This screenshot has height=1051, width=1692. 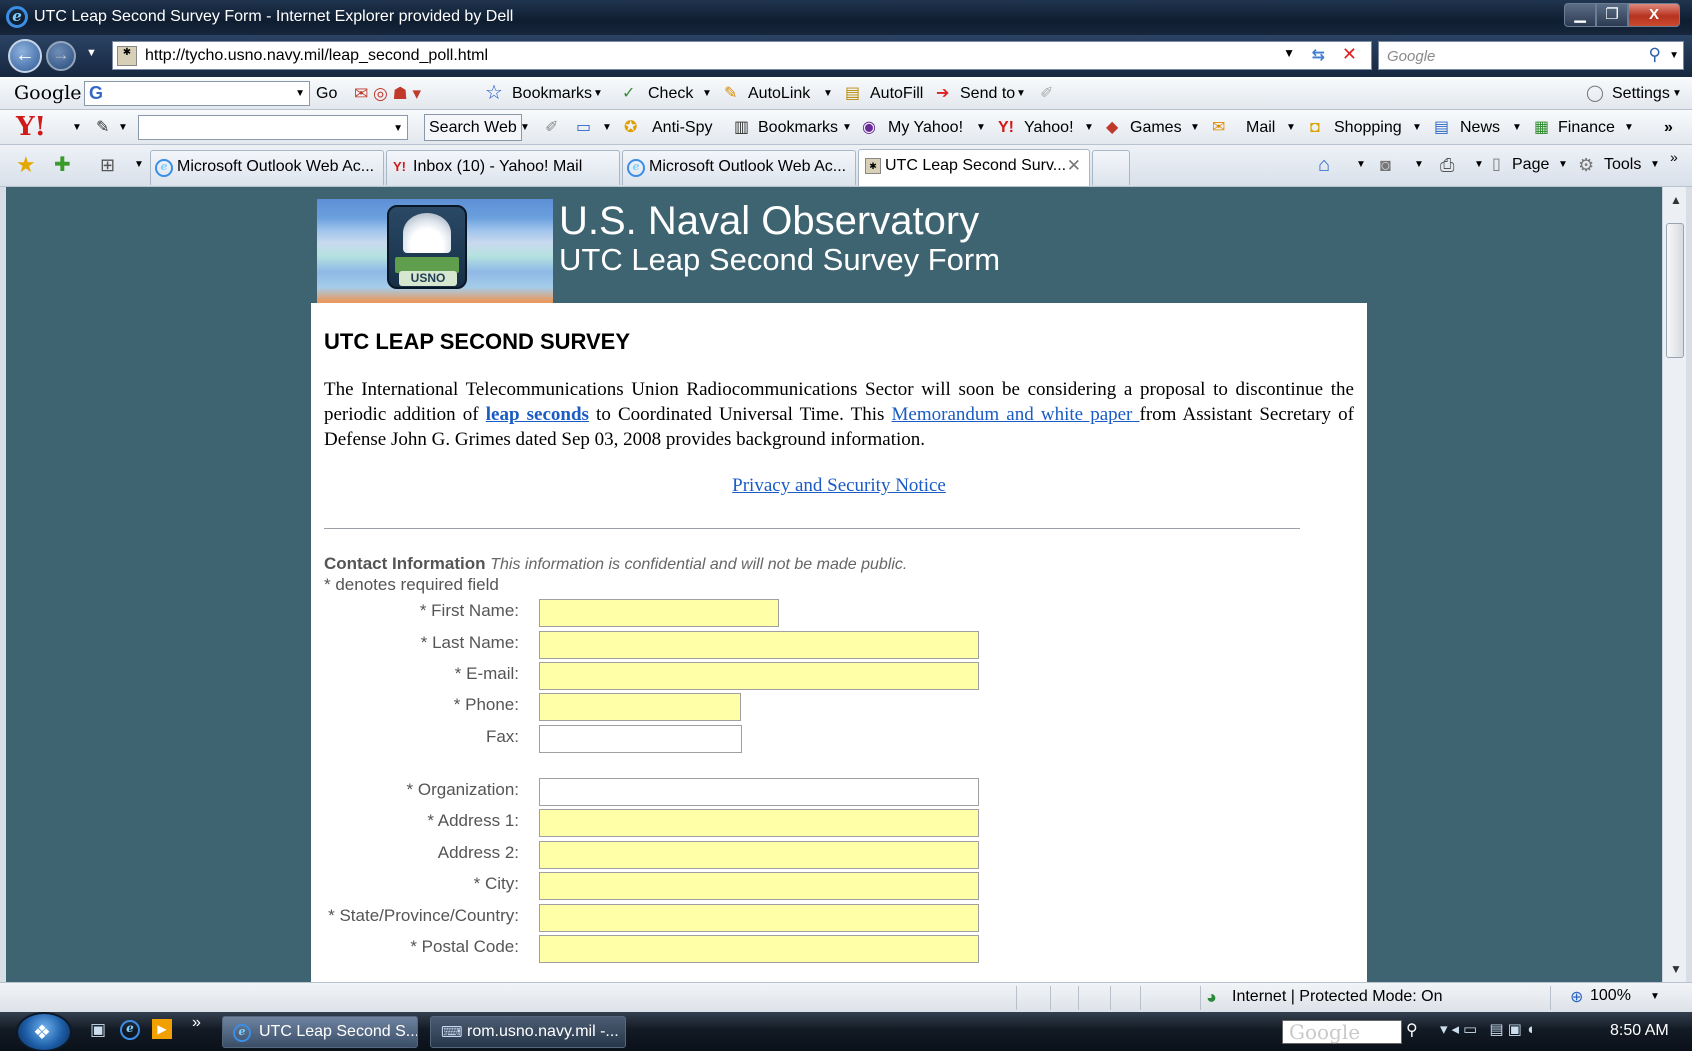 What do you see at coordinates (1195, 127) in the screenshot?
I see `games-dropdown-icon: ▼` at bounding box center [1195, 127].